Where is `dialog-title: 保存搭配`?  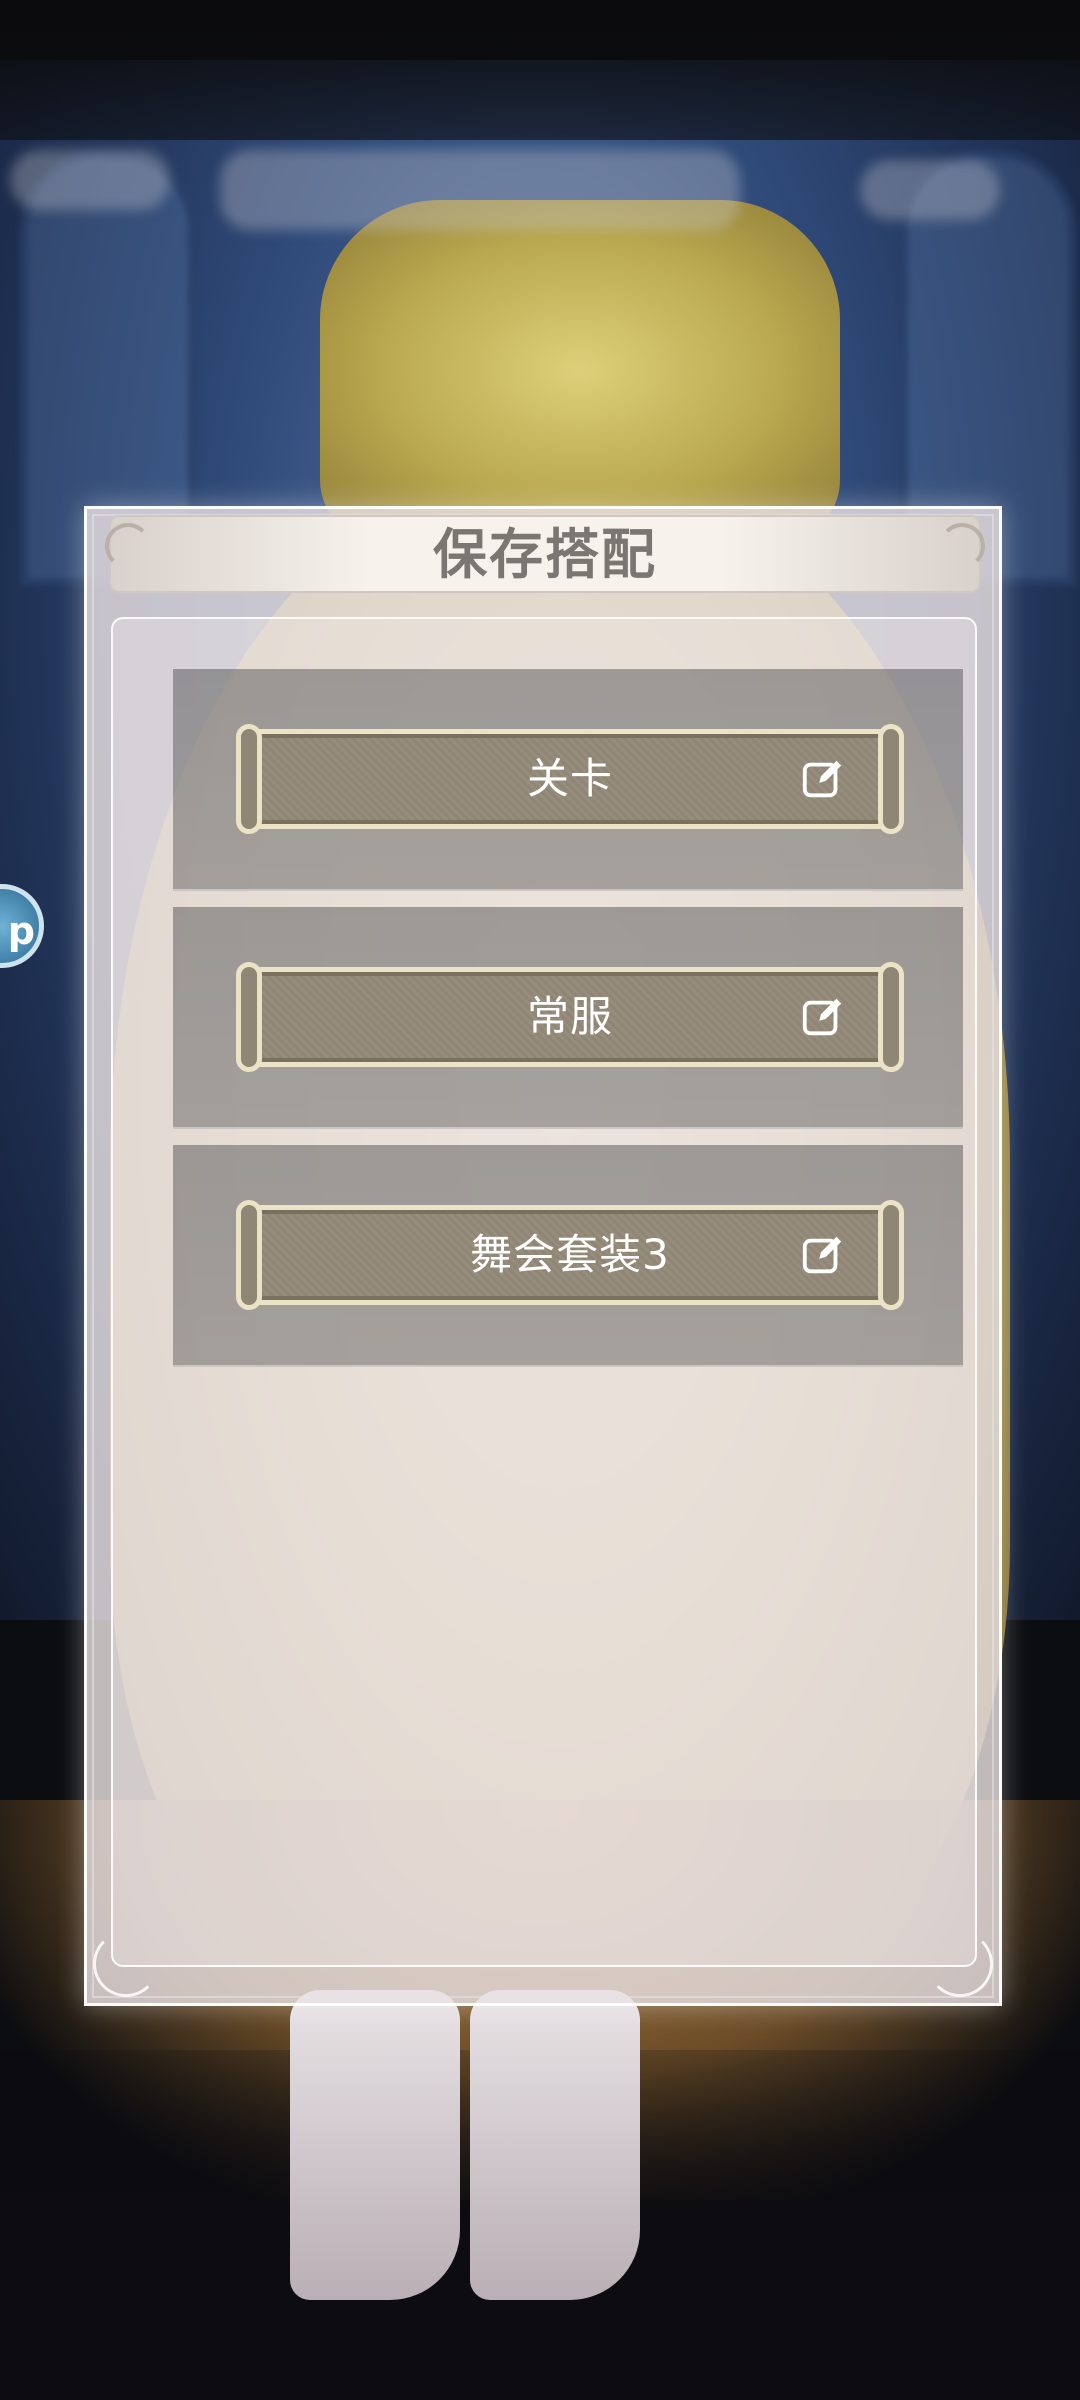
dialog-title: 保存搭配 is located at coordinates (545, 554).